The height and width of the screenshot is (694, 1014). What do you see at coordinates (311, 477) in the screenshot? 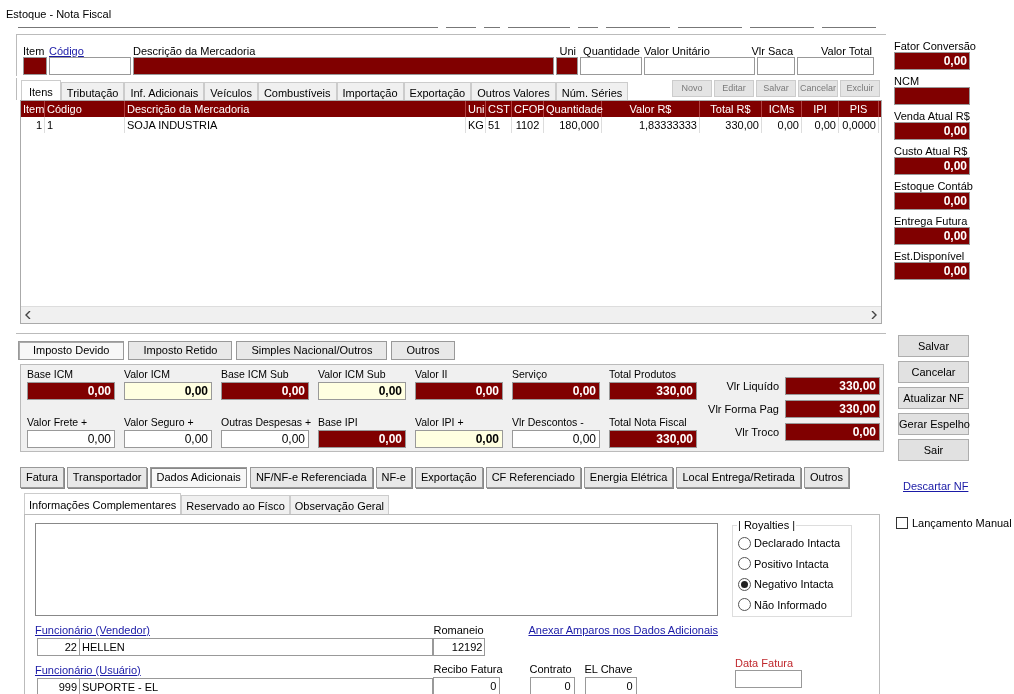
I see `tab: NF/NF-e Referenciada` at bounding box center [311, 477].